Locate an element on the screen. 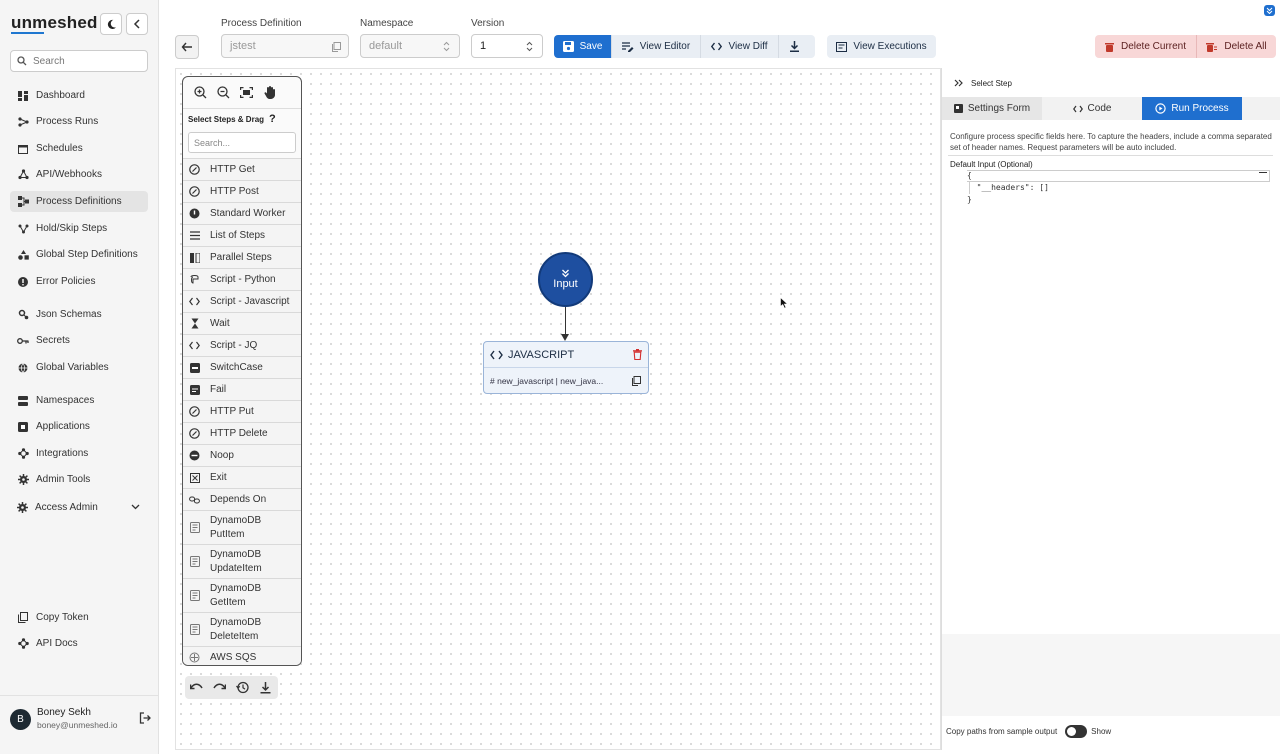 The image size is (1280, 754). dynamodb-icon is located at coordinates (194, 561).